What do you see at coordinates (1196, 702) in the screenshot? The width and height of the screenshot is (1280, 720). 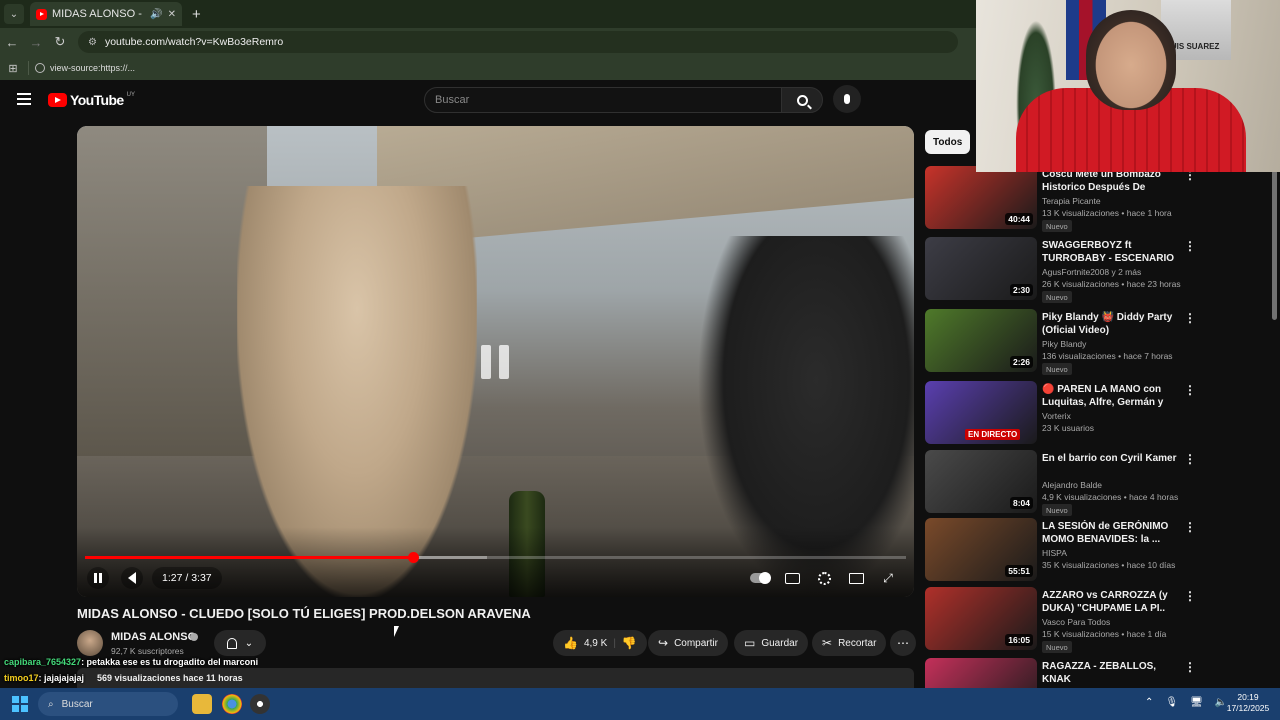 I see `network-icon: 🖥` at bounding box center [1196, 702].